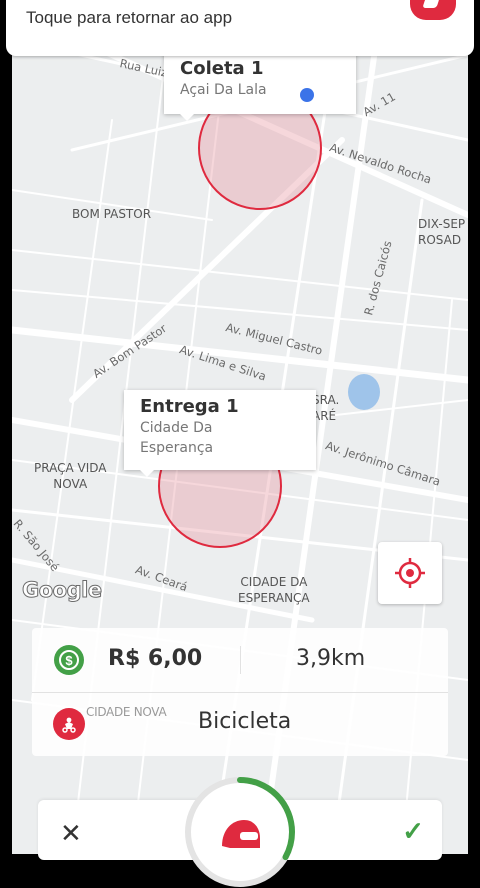  I want to click on google-logo: Google, so click(62, 590).